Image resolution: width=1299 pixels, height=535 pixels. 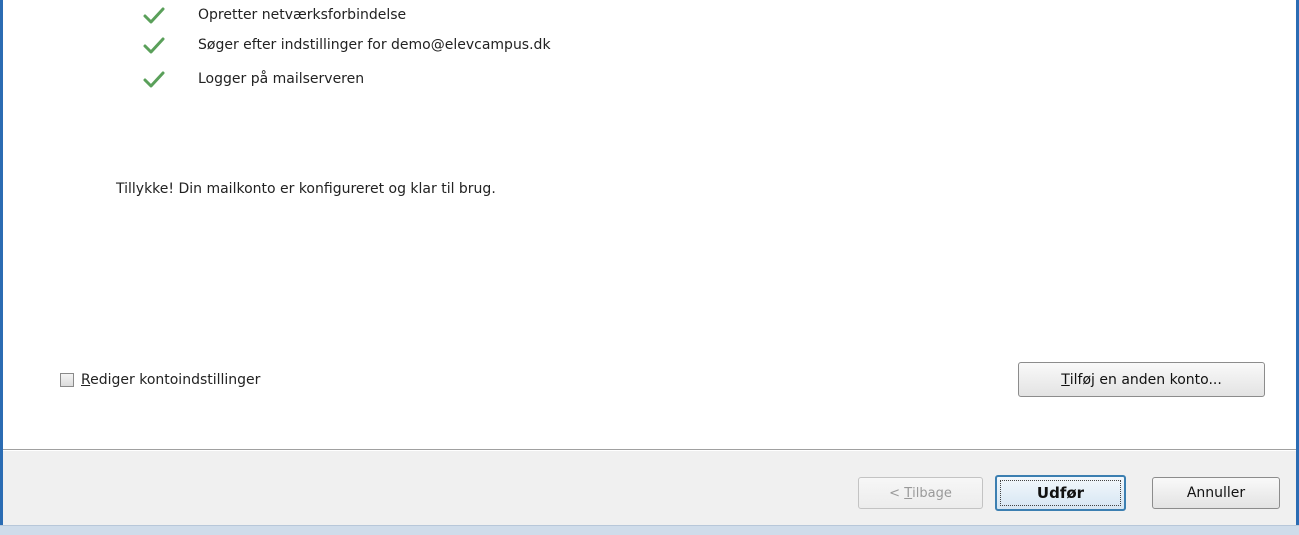 I want to click on back-button: < Tilbage, so click(x=920, y=493).